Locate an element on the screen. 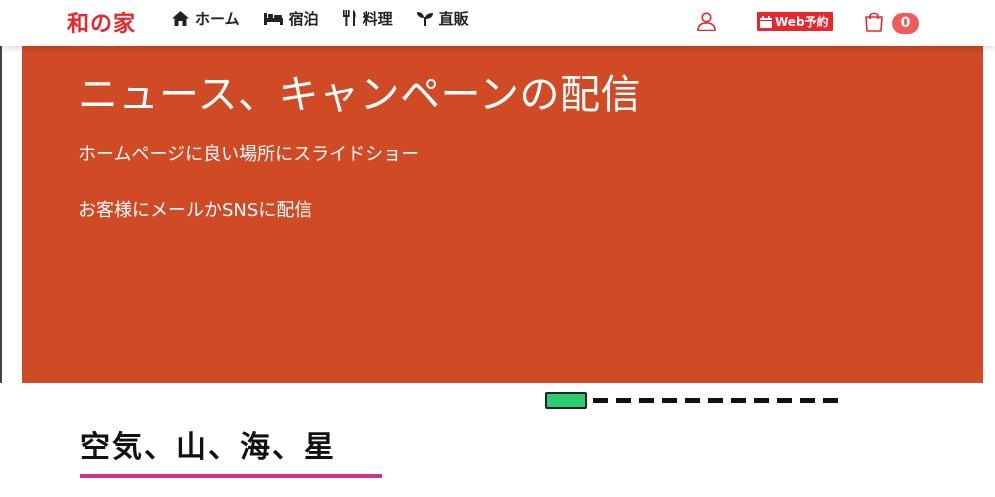 The image size is (995, 497). nav-label-home: ホーム is located at coordinates (217, 18).